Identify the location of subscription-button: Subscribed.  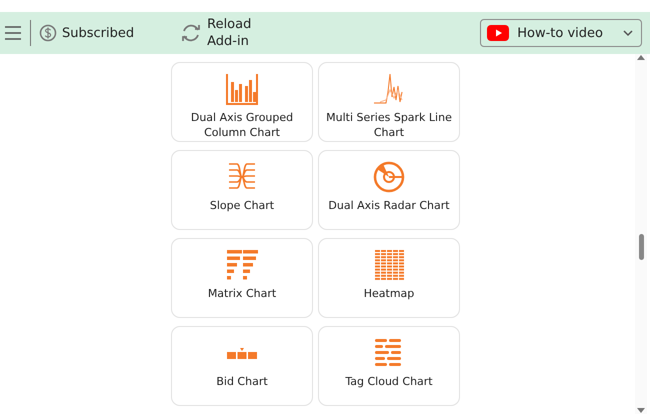
(86, 33).